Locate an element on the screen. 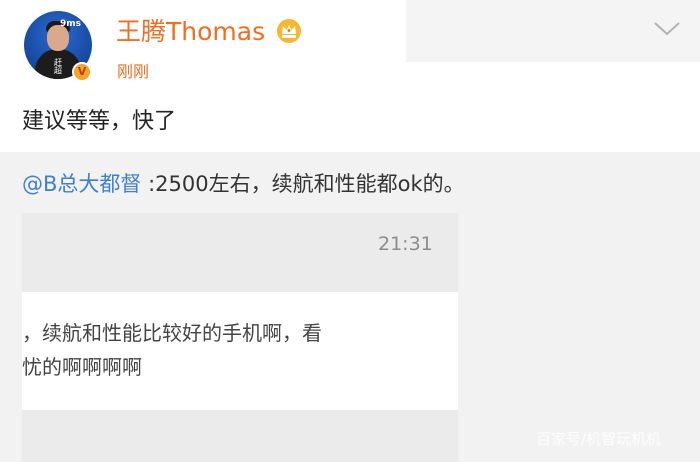 The height and width of the screenshot is (462, 700). mention-link: @B总大都督 is located at coordinates (81, 184).